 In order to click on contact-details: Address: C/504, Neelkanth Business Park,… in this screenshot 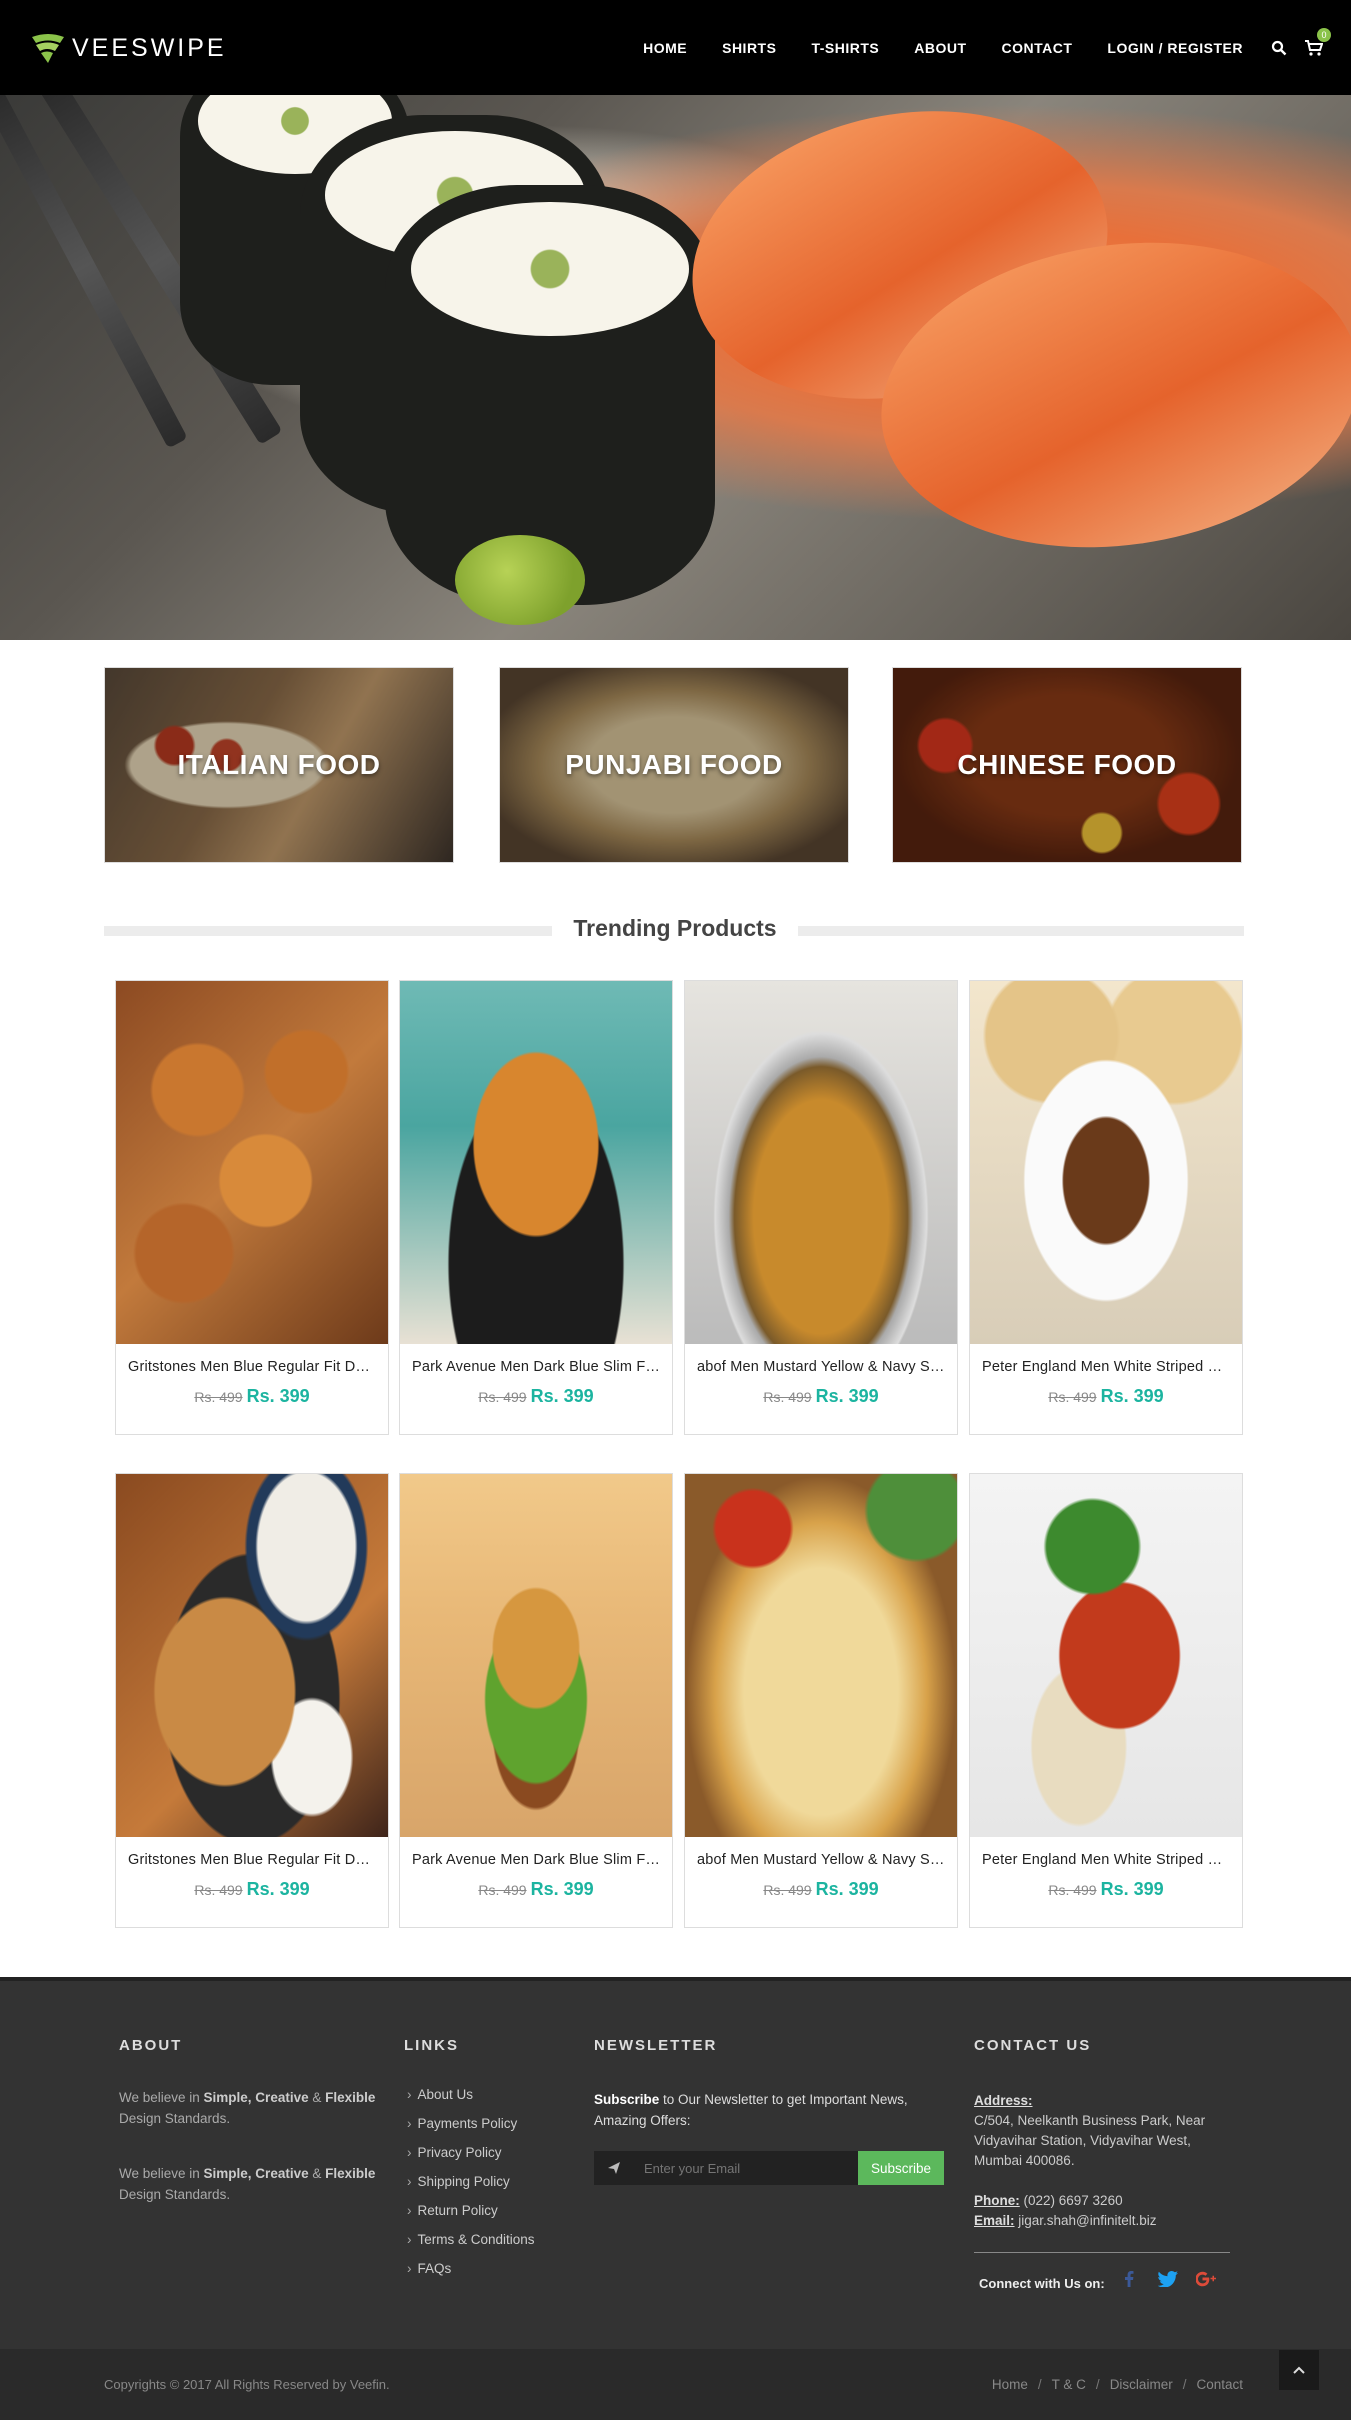, I will do `click(1104, 2161)`.